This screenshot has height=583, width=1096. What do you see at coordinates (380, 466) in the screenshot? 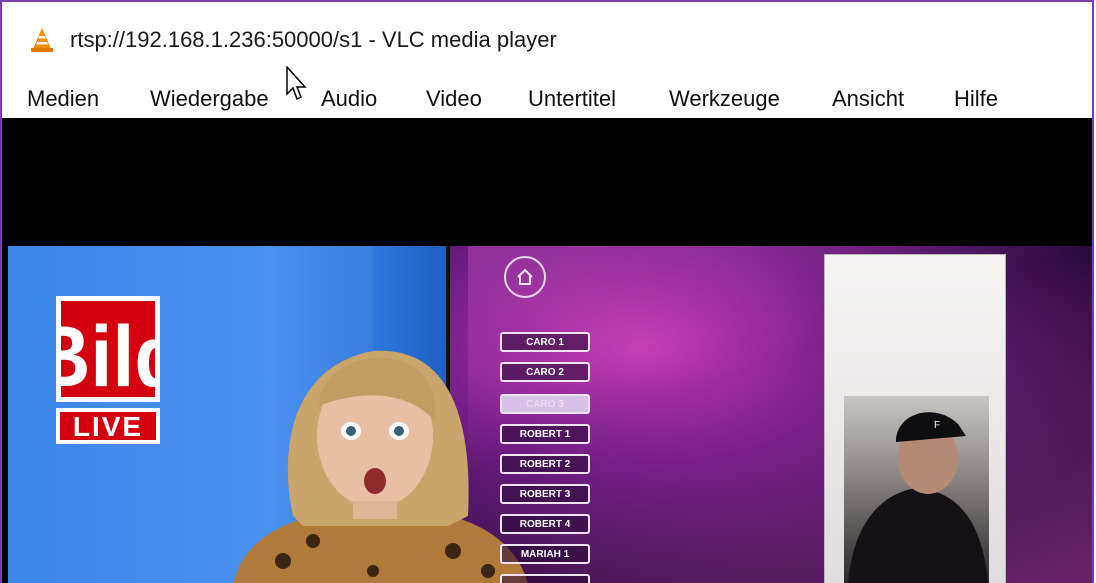
I see `presenter-figure` at bounding box center [380, 466].